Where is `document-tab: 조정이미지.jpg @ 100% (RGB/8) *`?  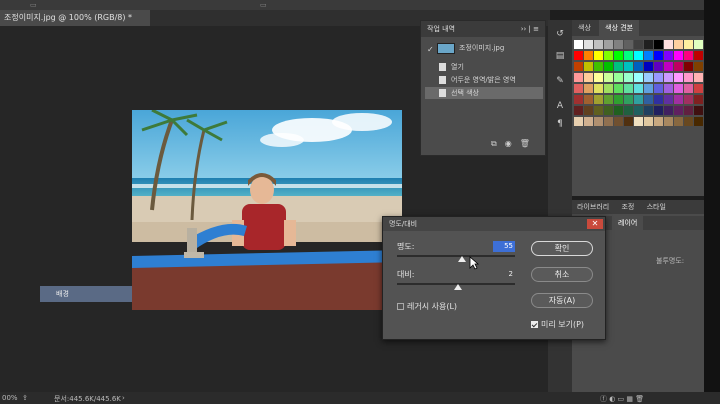 document-tab: 조정이미지.jpg @ 100% (RGB/8) * is located at coordinates (75, 18).